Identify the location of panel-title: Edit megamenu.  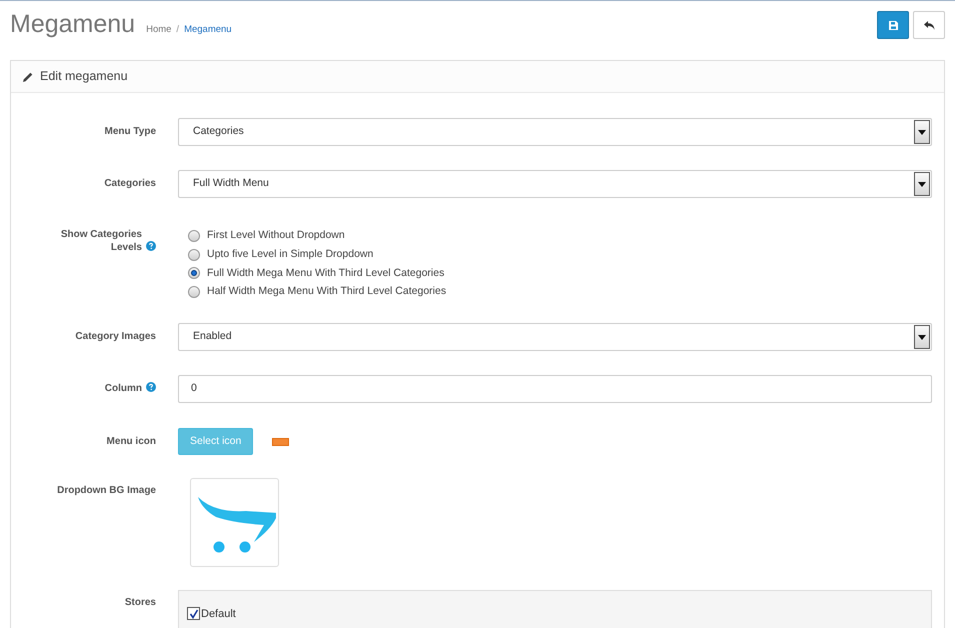
(84, 77).